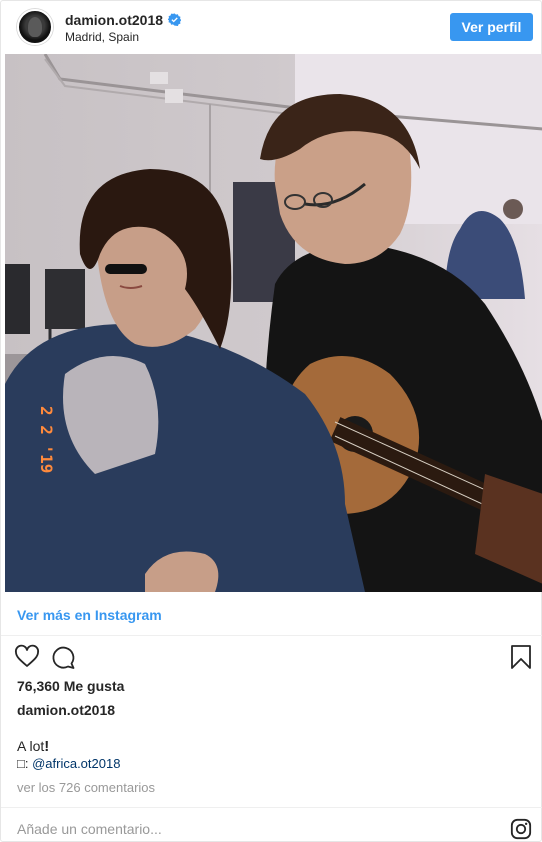 This screenshot has width=542, height=842. What do you see at coordinates (66, 710) in the screenshot?
I see `post-author: damion.ot2018` at bounding box center [66, 710].